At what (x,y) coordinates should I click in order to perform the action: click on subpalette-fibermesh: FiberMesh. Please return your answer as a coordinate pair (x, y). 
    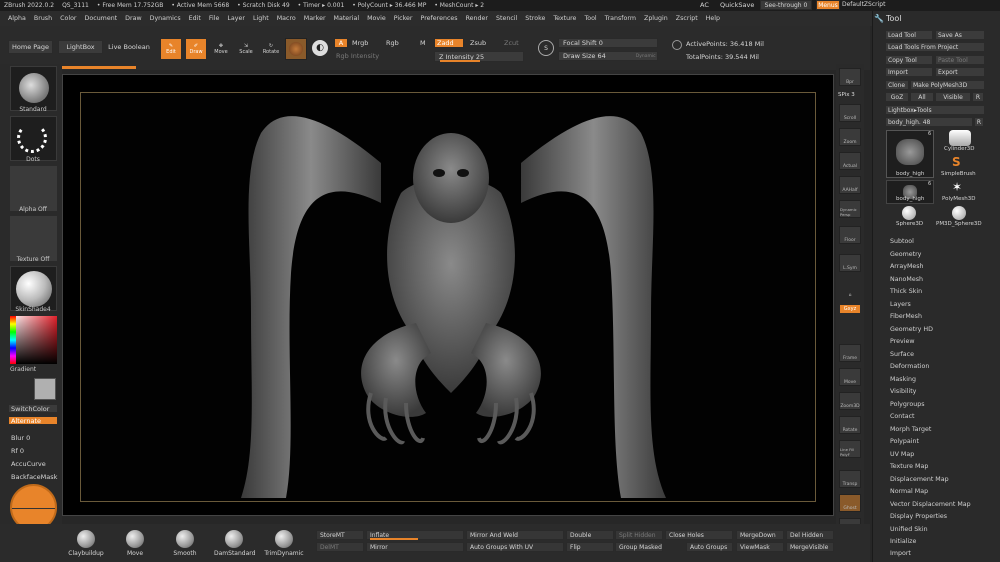
    Looking at the image, I should click on (906, 316).